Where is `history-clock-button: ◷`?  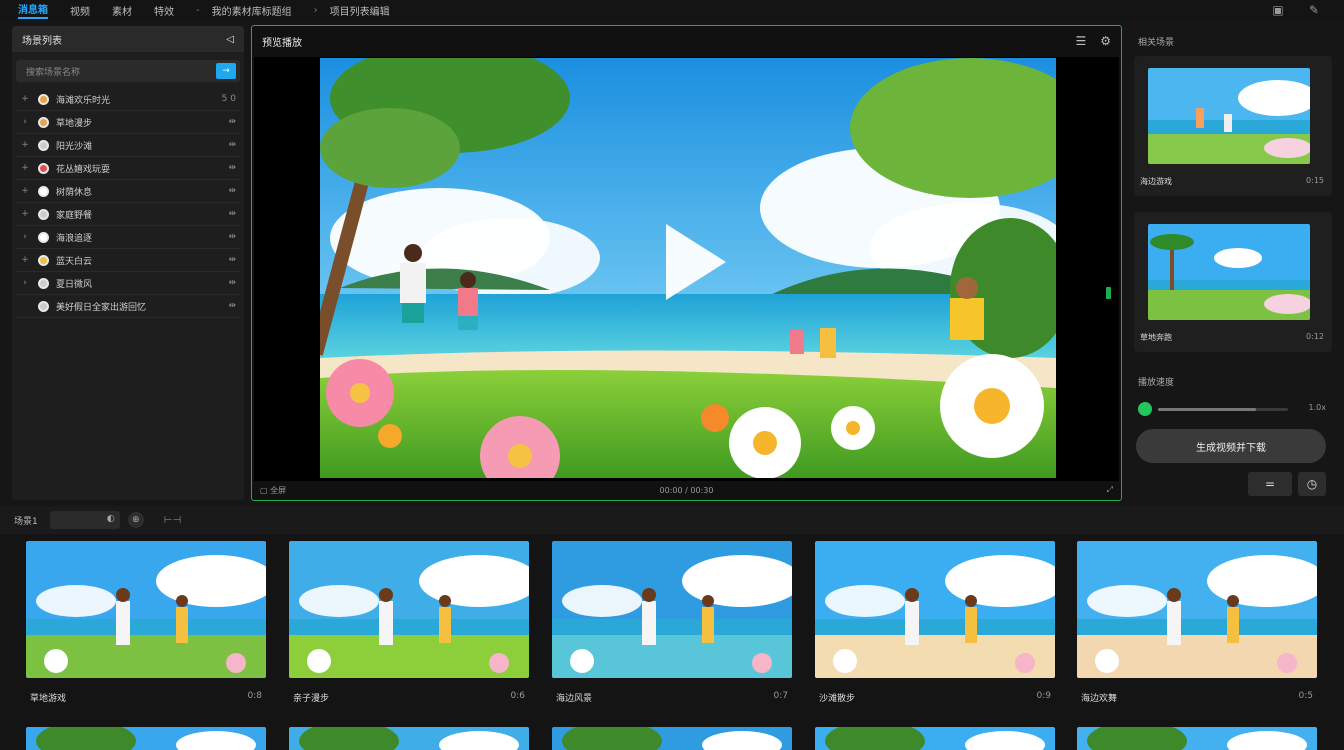 history-clock-button: ◷ is located at coordinates (1312, 484).